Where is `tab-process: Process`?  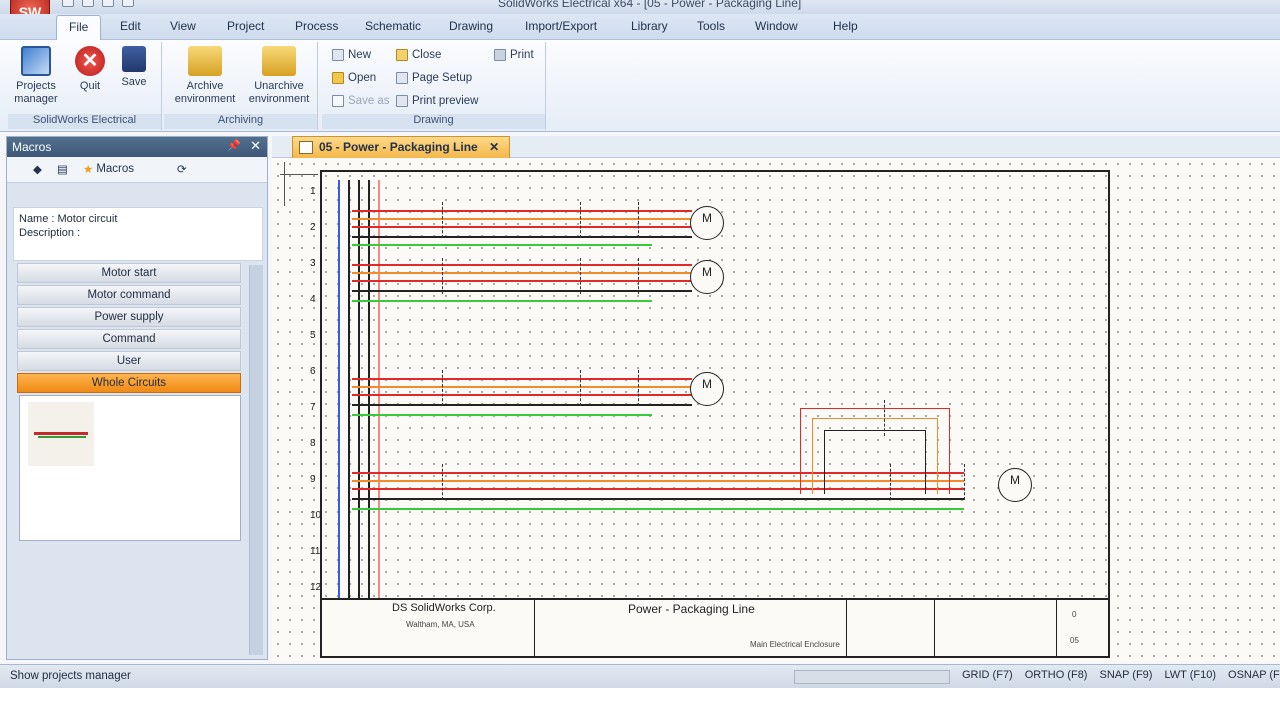 tab-process: Process is located at coordinates (316, 26).